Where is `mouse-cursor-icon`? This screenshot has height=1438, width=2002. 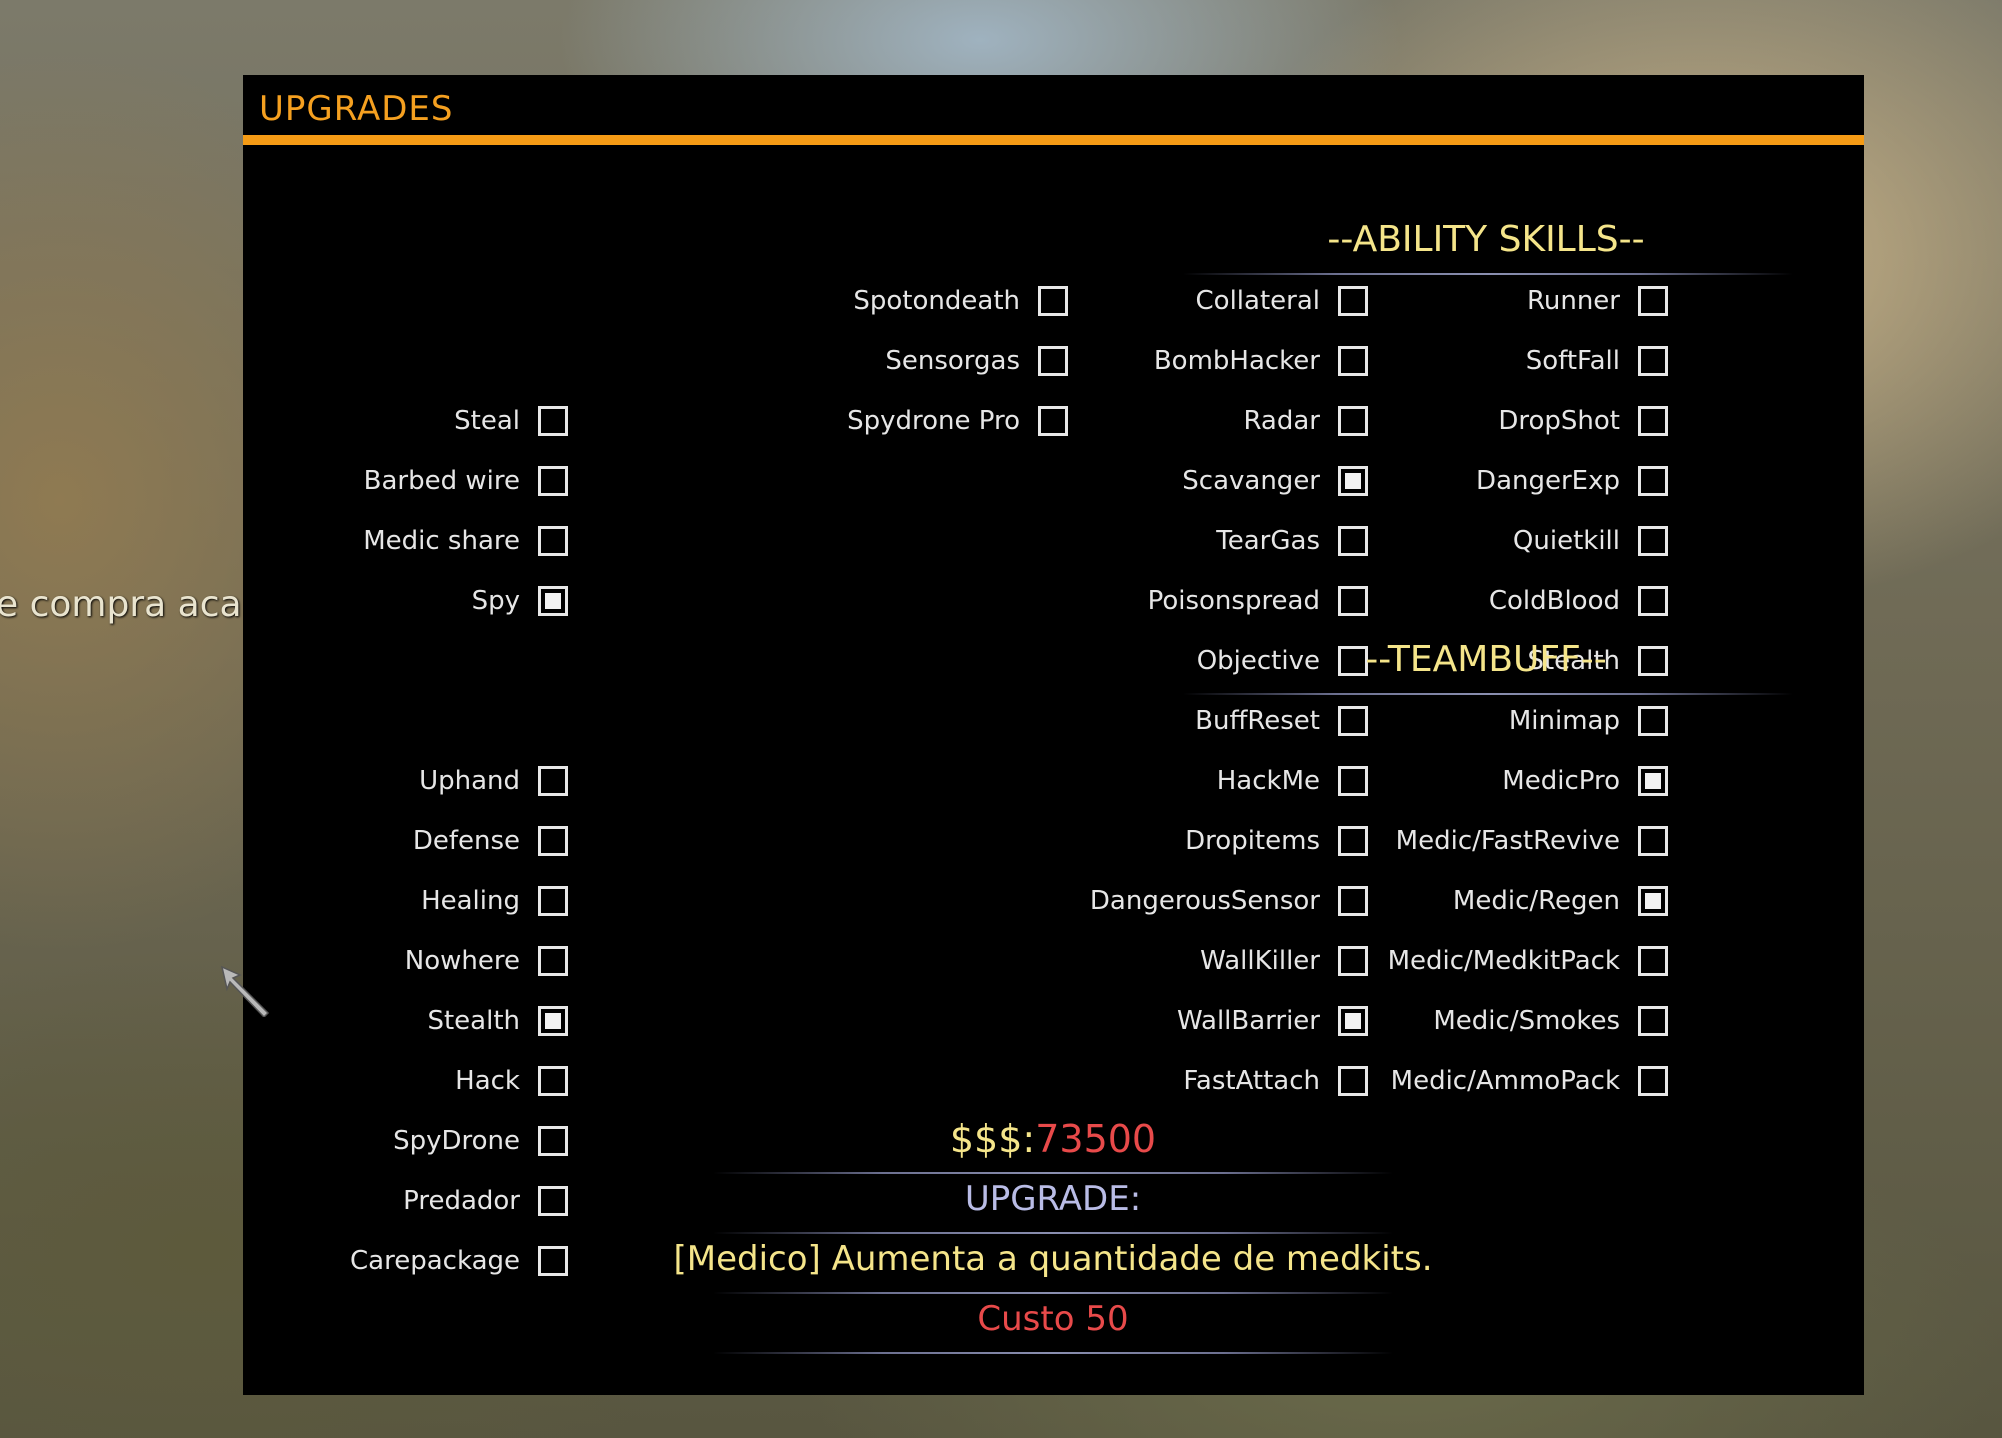 mouse-cursor-icon is located at coordinates (245, 991).